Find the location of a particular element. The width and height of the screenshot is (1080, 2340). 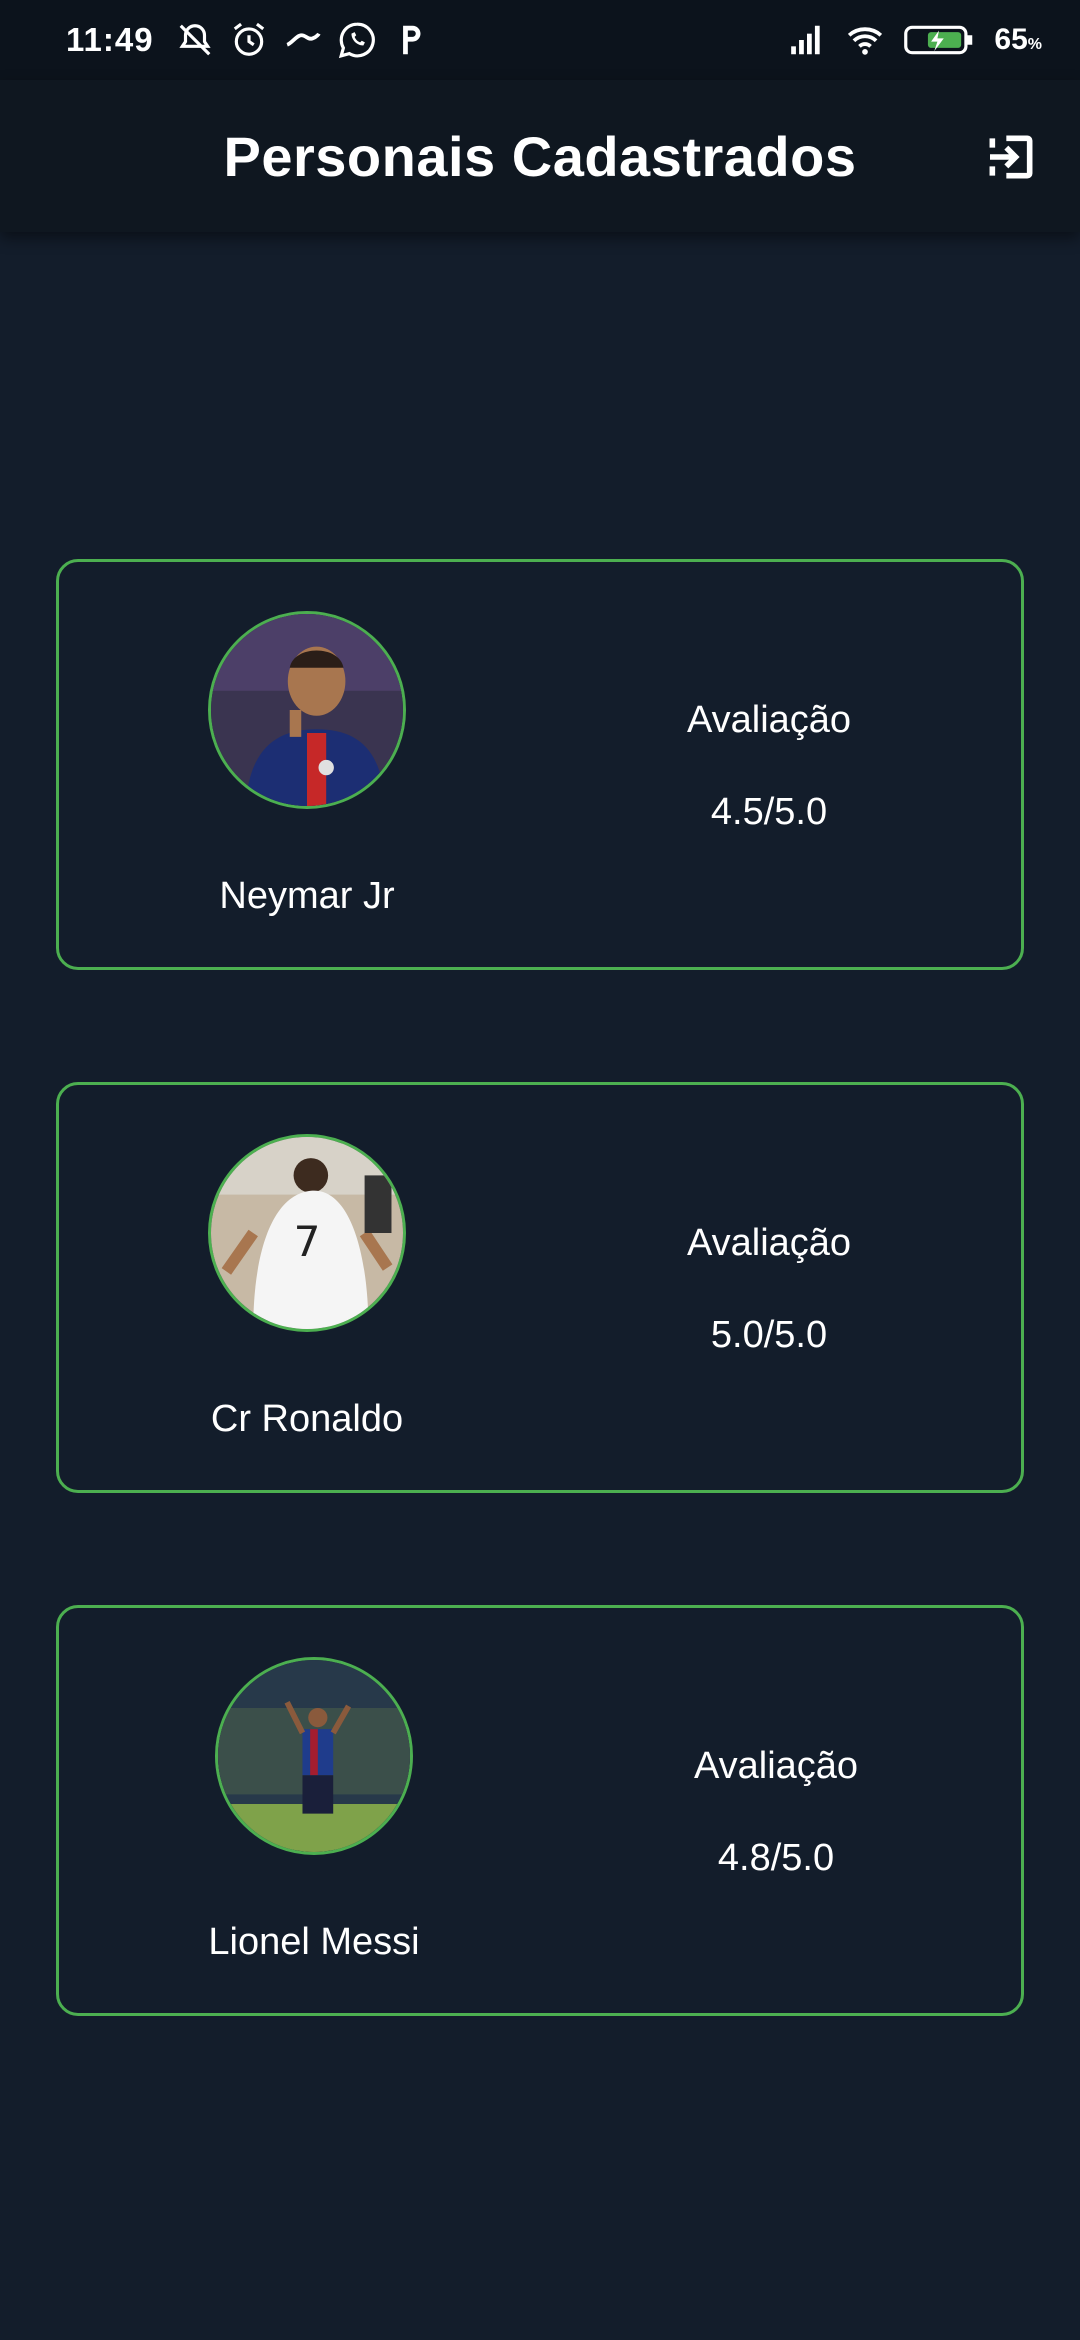

rating-value: 4.8/5.0 is located at coordinates (776, 1858).